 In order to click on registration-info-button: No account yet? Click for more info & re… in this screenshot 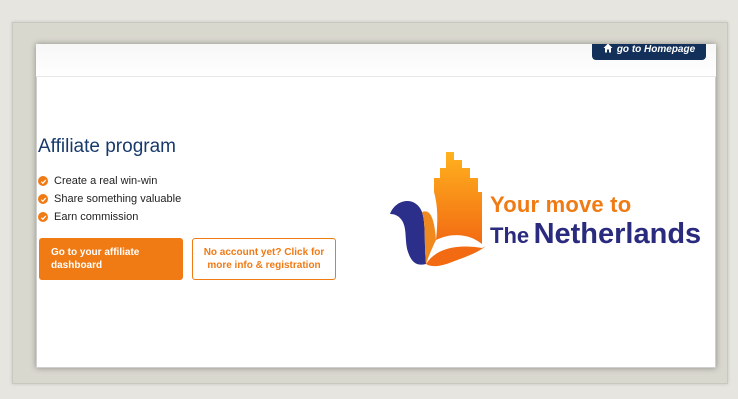, I will do `click(264, 259)`.